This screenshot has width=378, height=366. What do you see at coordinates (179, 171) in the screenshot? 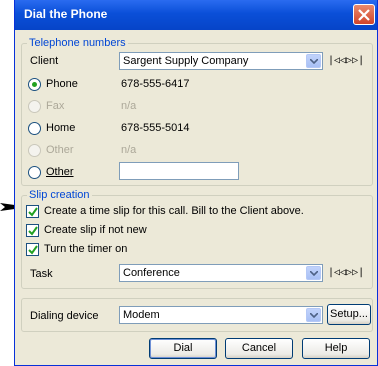
I see `other-number-input` at bounding box center [179, 171].